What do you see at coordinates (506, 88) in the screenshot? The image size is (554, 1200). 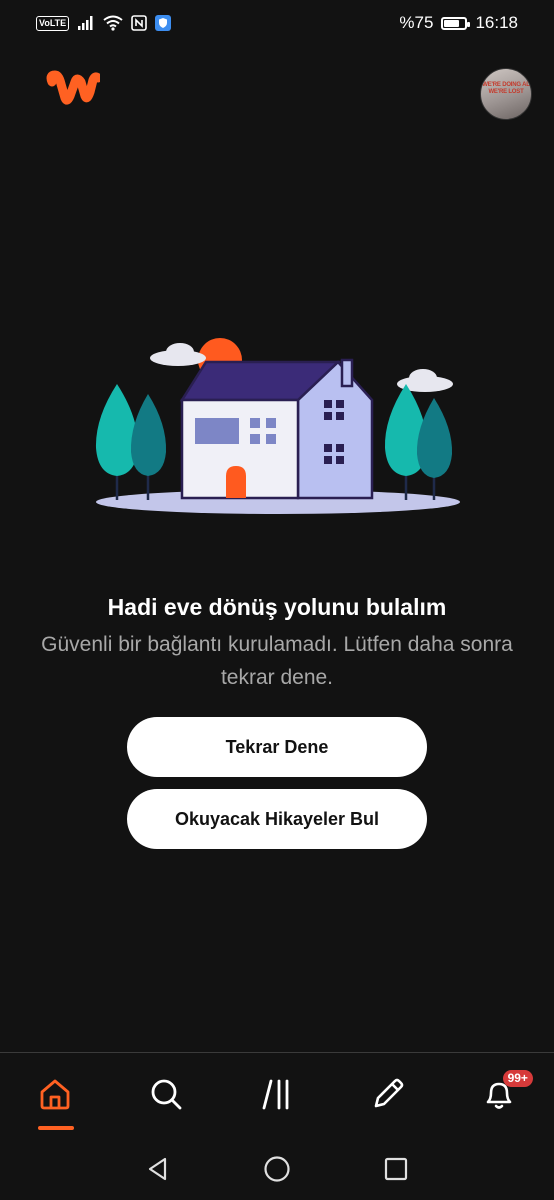 I see `avatar-text: WE'RE DOING AL WE'RE LOST` at bounding box center [506, 88].